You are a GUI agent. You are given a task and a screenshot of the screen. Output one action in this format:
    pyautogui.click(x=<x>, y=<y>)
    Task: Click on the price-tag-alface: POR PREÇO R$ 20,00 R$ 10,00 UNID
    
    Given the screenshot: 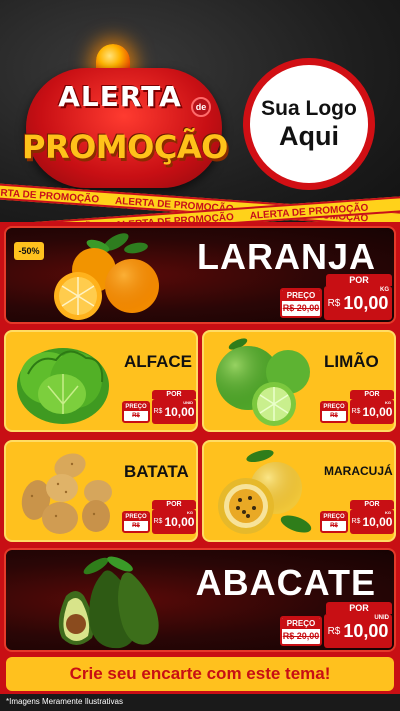 What is the action you would take?
    pyautogui.click(x=159, y=408)
    